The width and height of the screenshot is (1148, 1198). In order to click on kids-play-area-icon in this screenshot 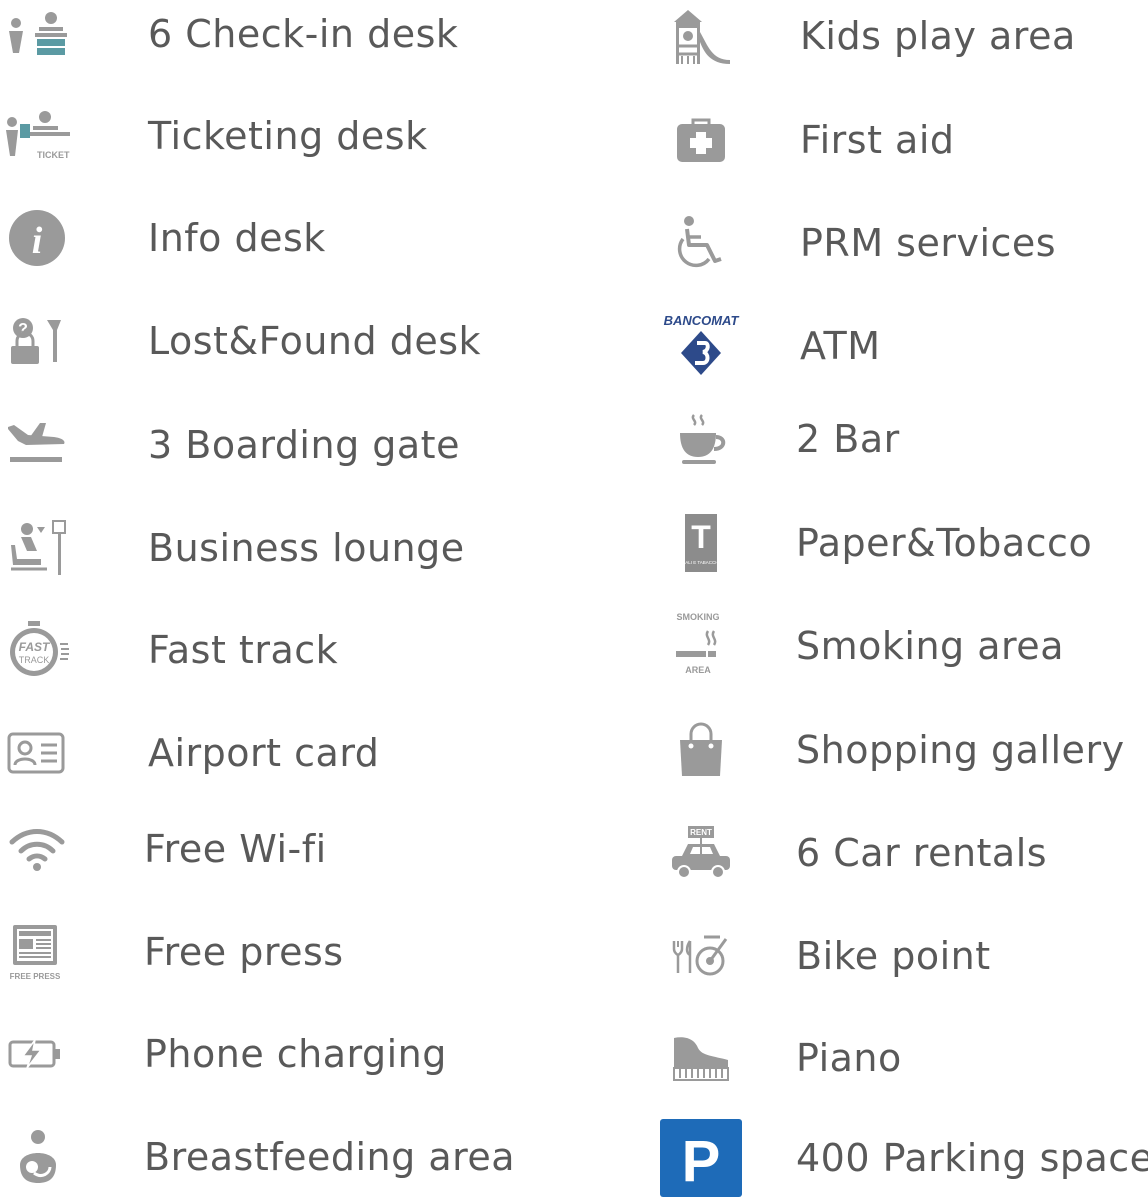, I will do `click(701, 36)`.